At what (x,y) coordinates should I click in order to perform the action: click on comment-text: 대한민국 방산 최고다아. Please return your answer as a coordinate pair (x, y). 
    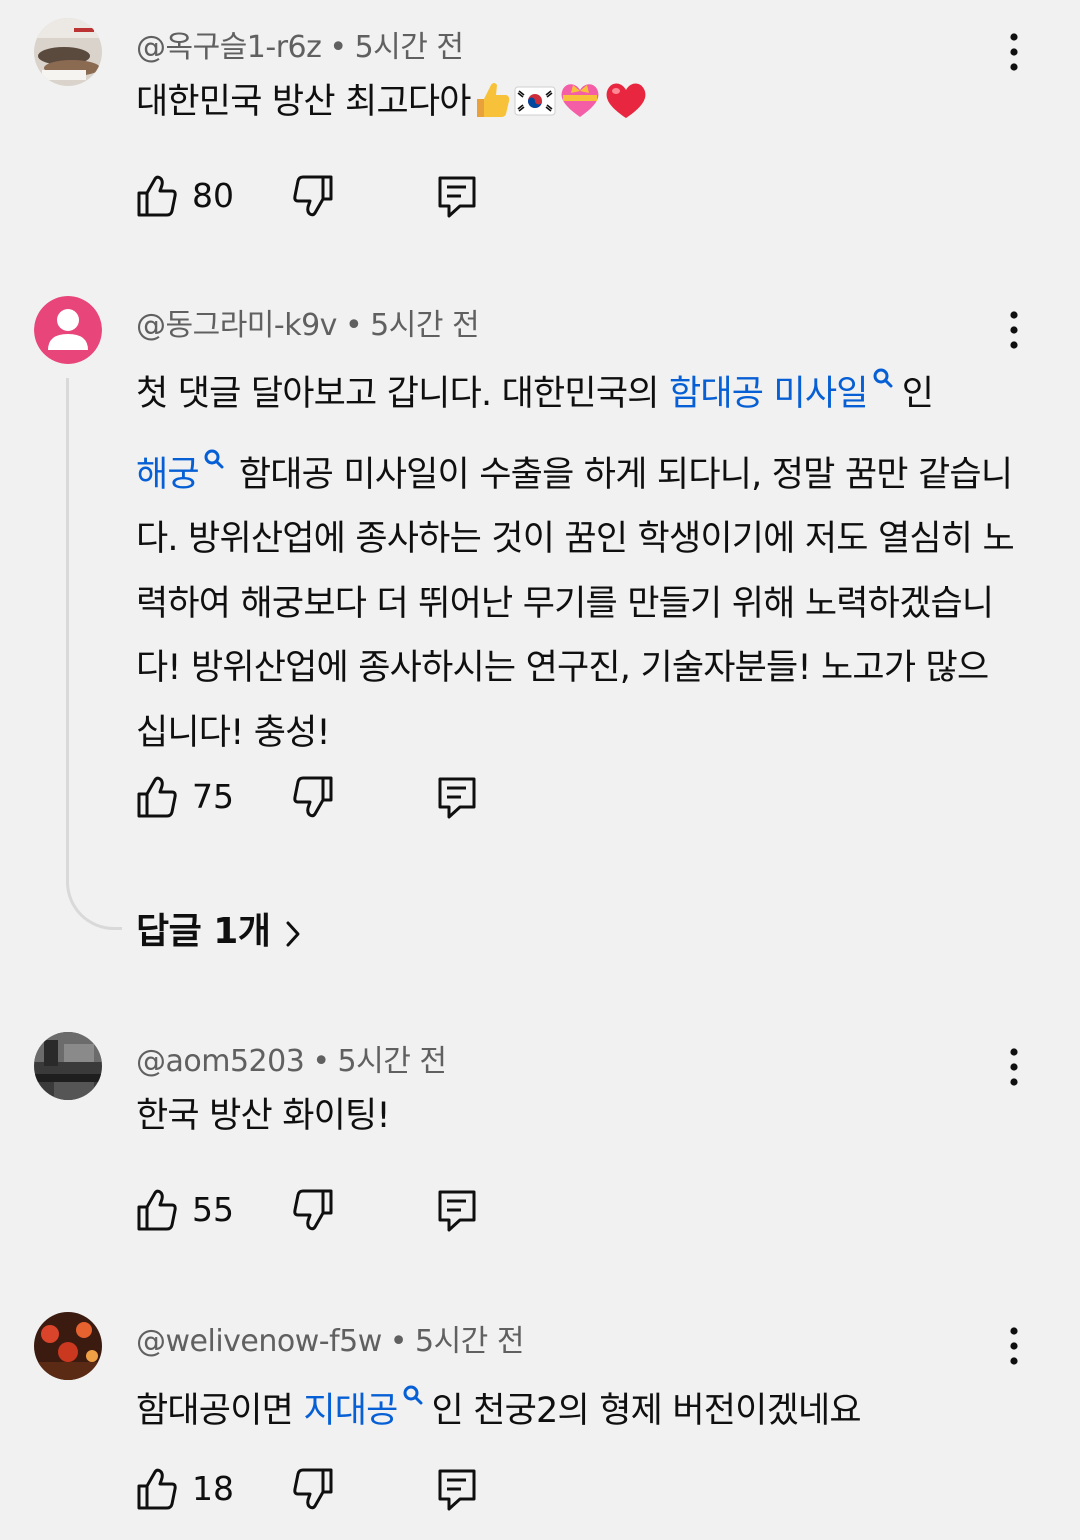
    Looking at the image, I should click on (576, 106).